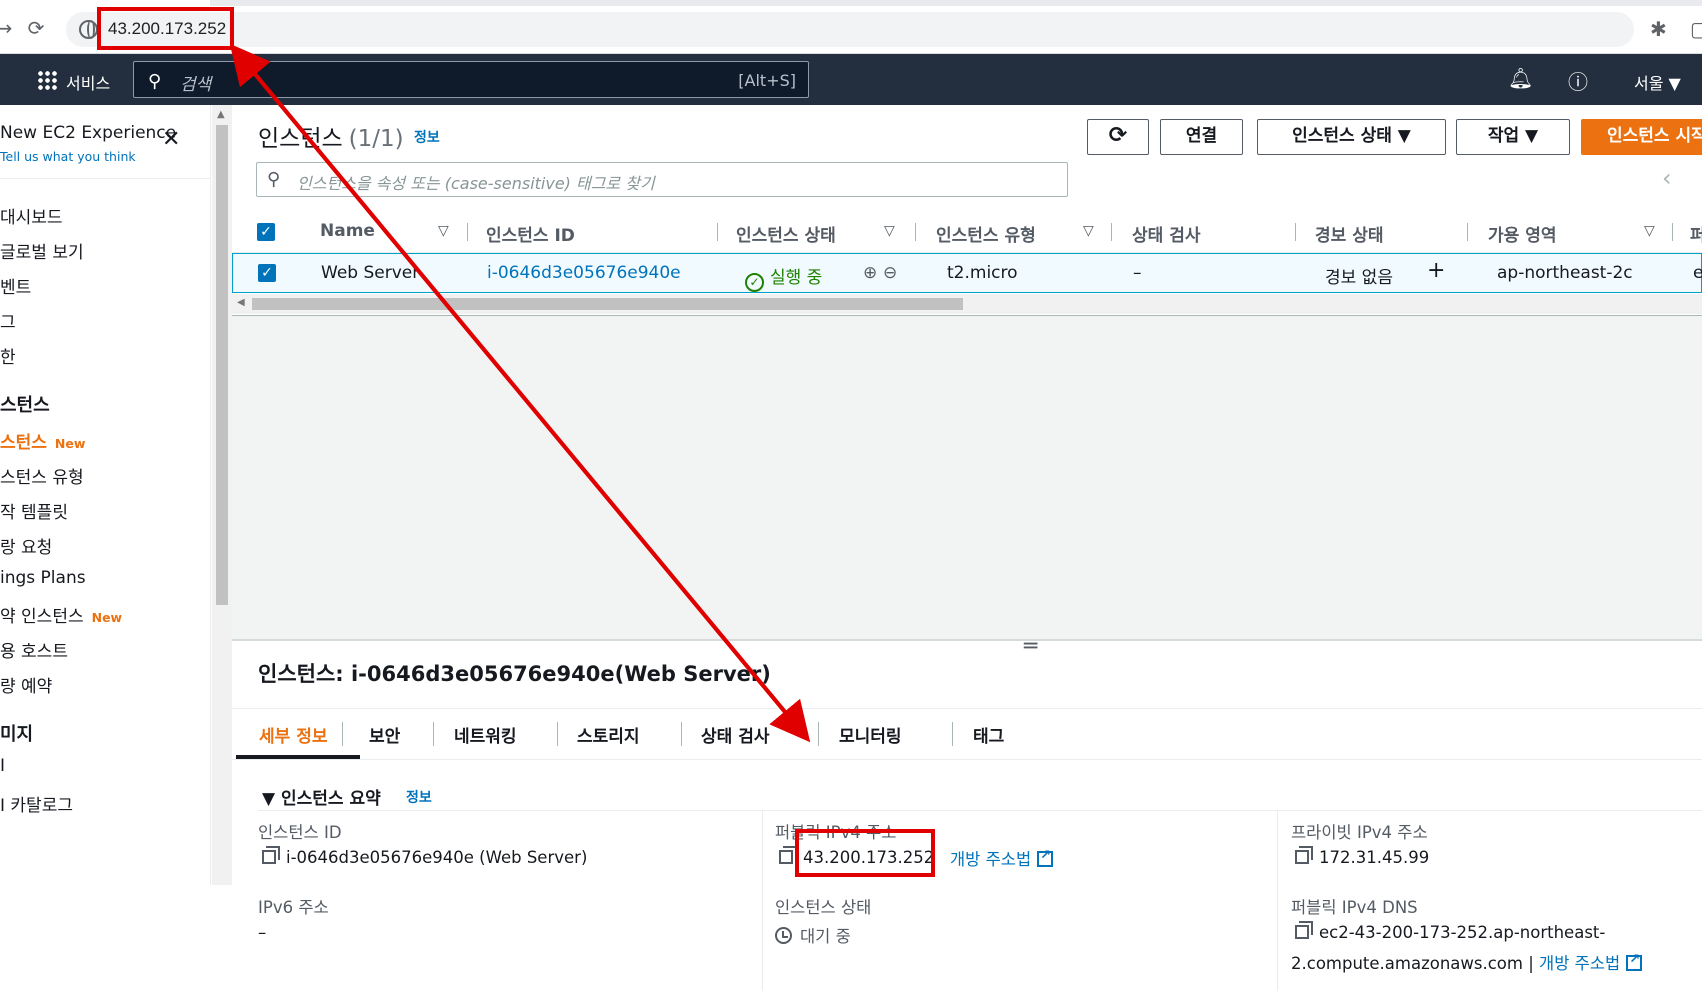 This screenshot has height=991, width=1702. I want to click on tab-monitoring: 모니터링, so click(870, 734).